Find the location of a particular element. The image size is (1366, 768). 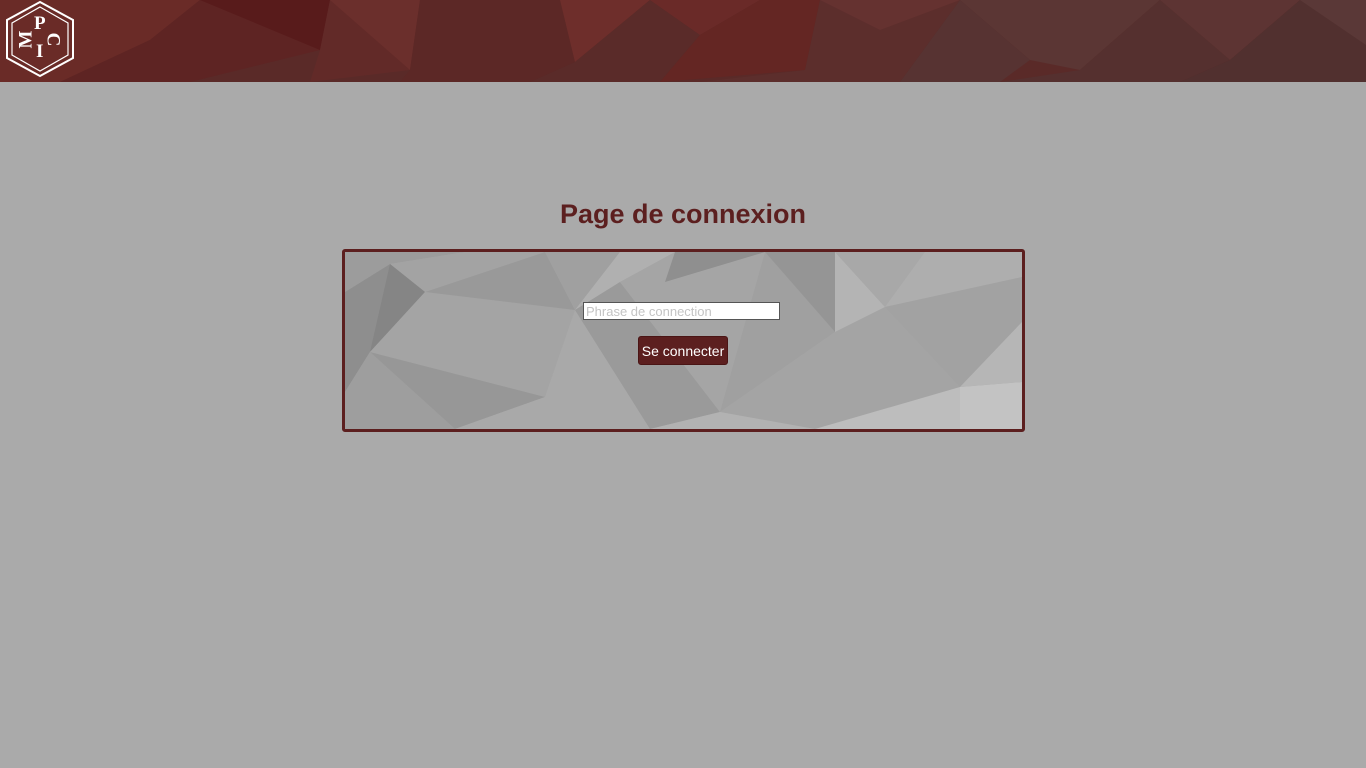

passphrase-input is located at coordinates (681, 311).